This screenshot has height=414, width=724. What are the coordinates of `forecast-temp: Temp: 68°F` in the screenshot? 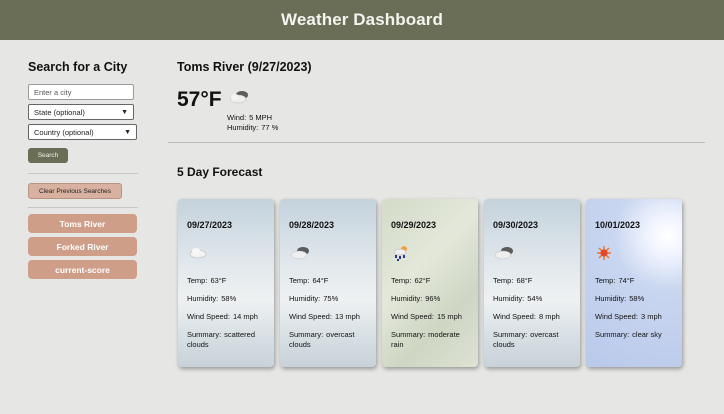 It's located at (513, 280).